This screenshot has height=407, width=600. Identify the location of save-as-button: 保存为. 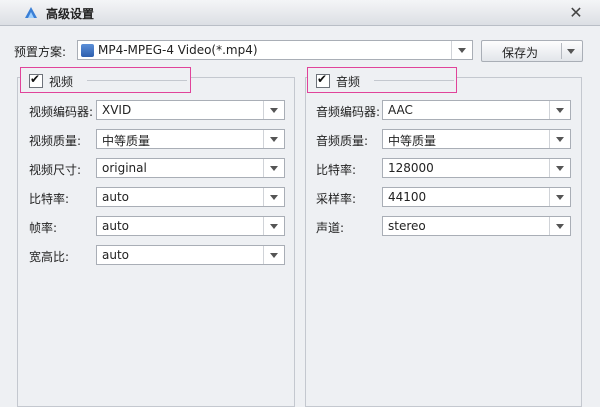
(532, 51).